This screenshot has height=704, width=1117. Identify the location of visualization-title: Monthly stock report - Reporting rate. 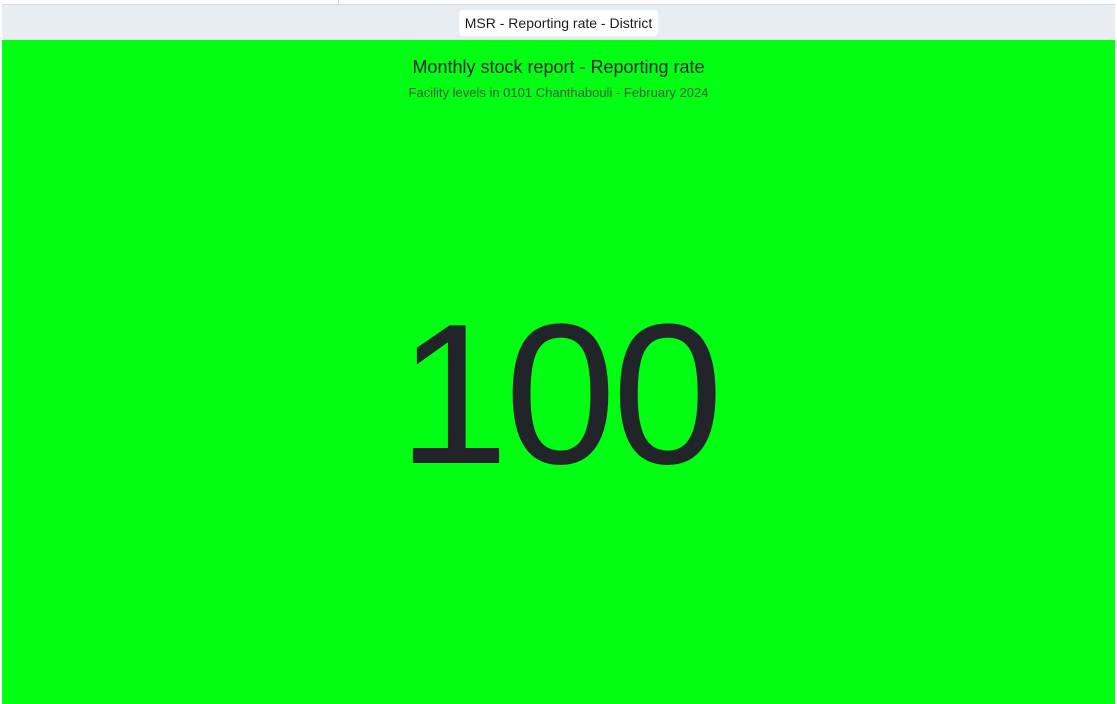
(558, 67).